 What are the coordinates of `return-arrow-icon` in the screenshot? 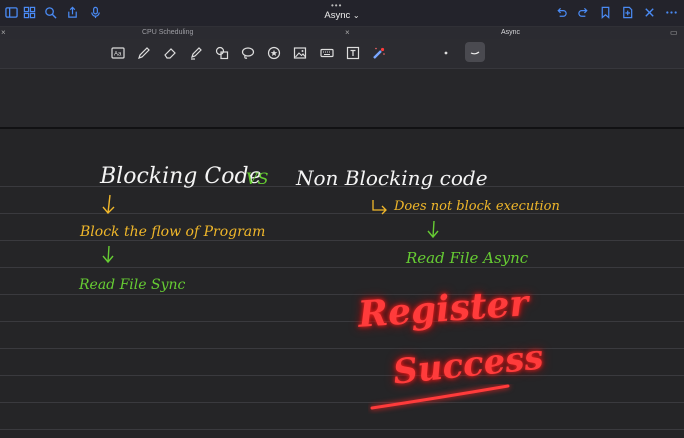 It's located at (379, 207).